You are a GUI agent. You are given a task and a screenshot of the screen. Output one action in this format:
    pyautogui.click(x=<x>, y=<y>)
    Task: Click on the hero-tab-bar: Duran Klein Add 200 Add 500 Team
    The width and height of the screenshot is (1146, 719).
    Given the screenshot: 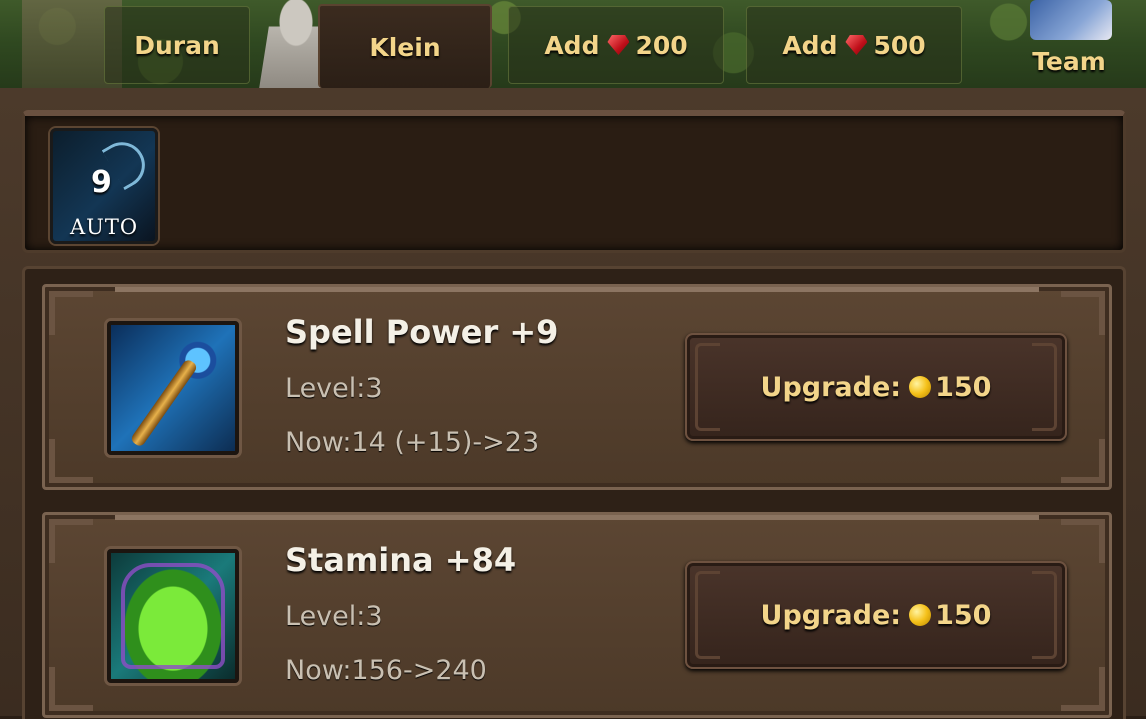 What is the action you would take?
    pyautogui.click(x=573, y=44)
    